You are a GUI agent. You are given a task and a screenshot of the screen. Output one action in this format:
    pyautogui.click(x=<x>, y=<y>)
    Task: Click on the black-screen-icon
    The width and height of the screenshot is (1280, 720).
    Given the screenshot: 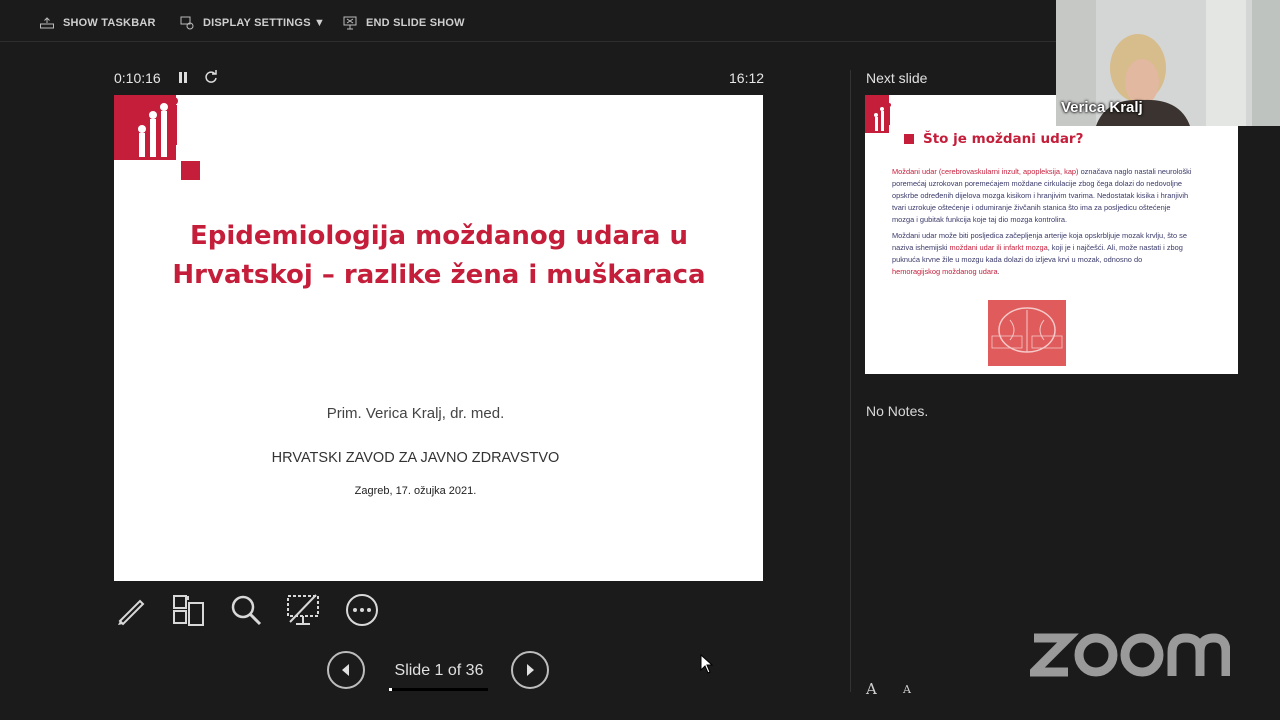 What is the action you would take?
    pyautogui.click(x=303, y=609)
    